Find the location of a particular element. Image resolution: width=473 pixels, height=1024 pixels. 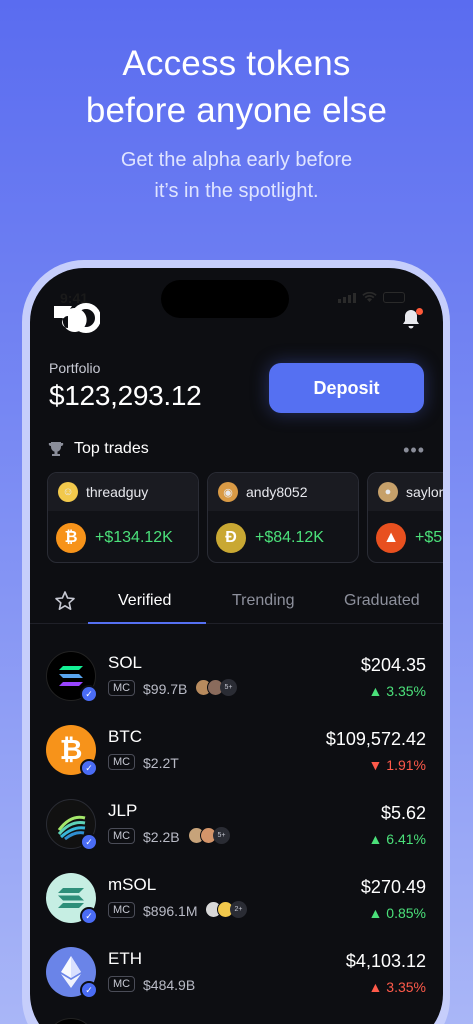

status-icons is located at coordinates (371, 297).